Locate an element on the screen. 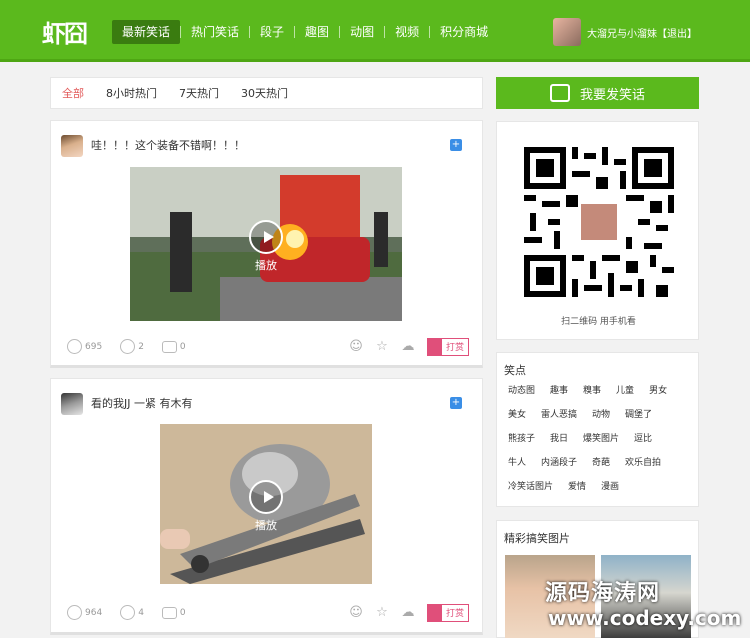 The height and width of the screenshot is (638, 750). user-panel: 大溜兄与小溜妹 【退出】 is located at coordinates (625, 32).